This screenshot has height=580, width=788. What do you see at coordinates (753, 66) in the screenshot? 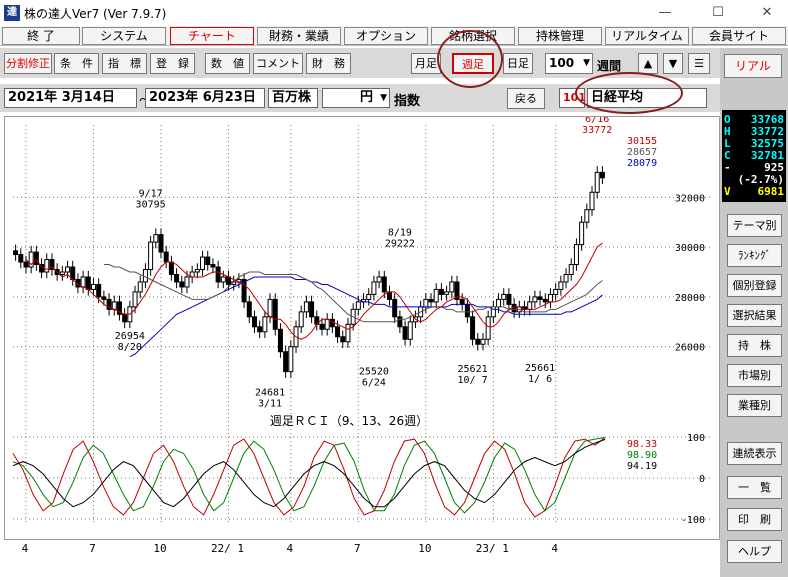
I see `real-button: リアル` at bounding box center [753, 66].